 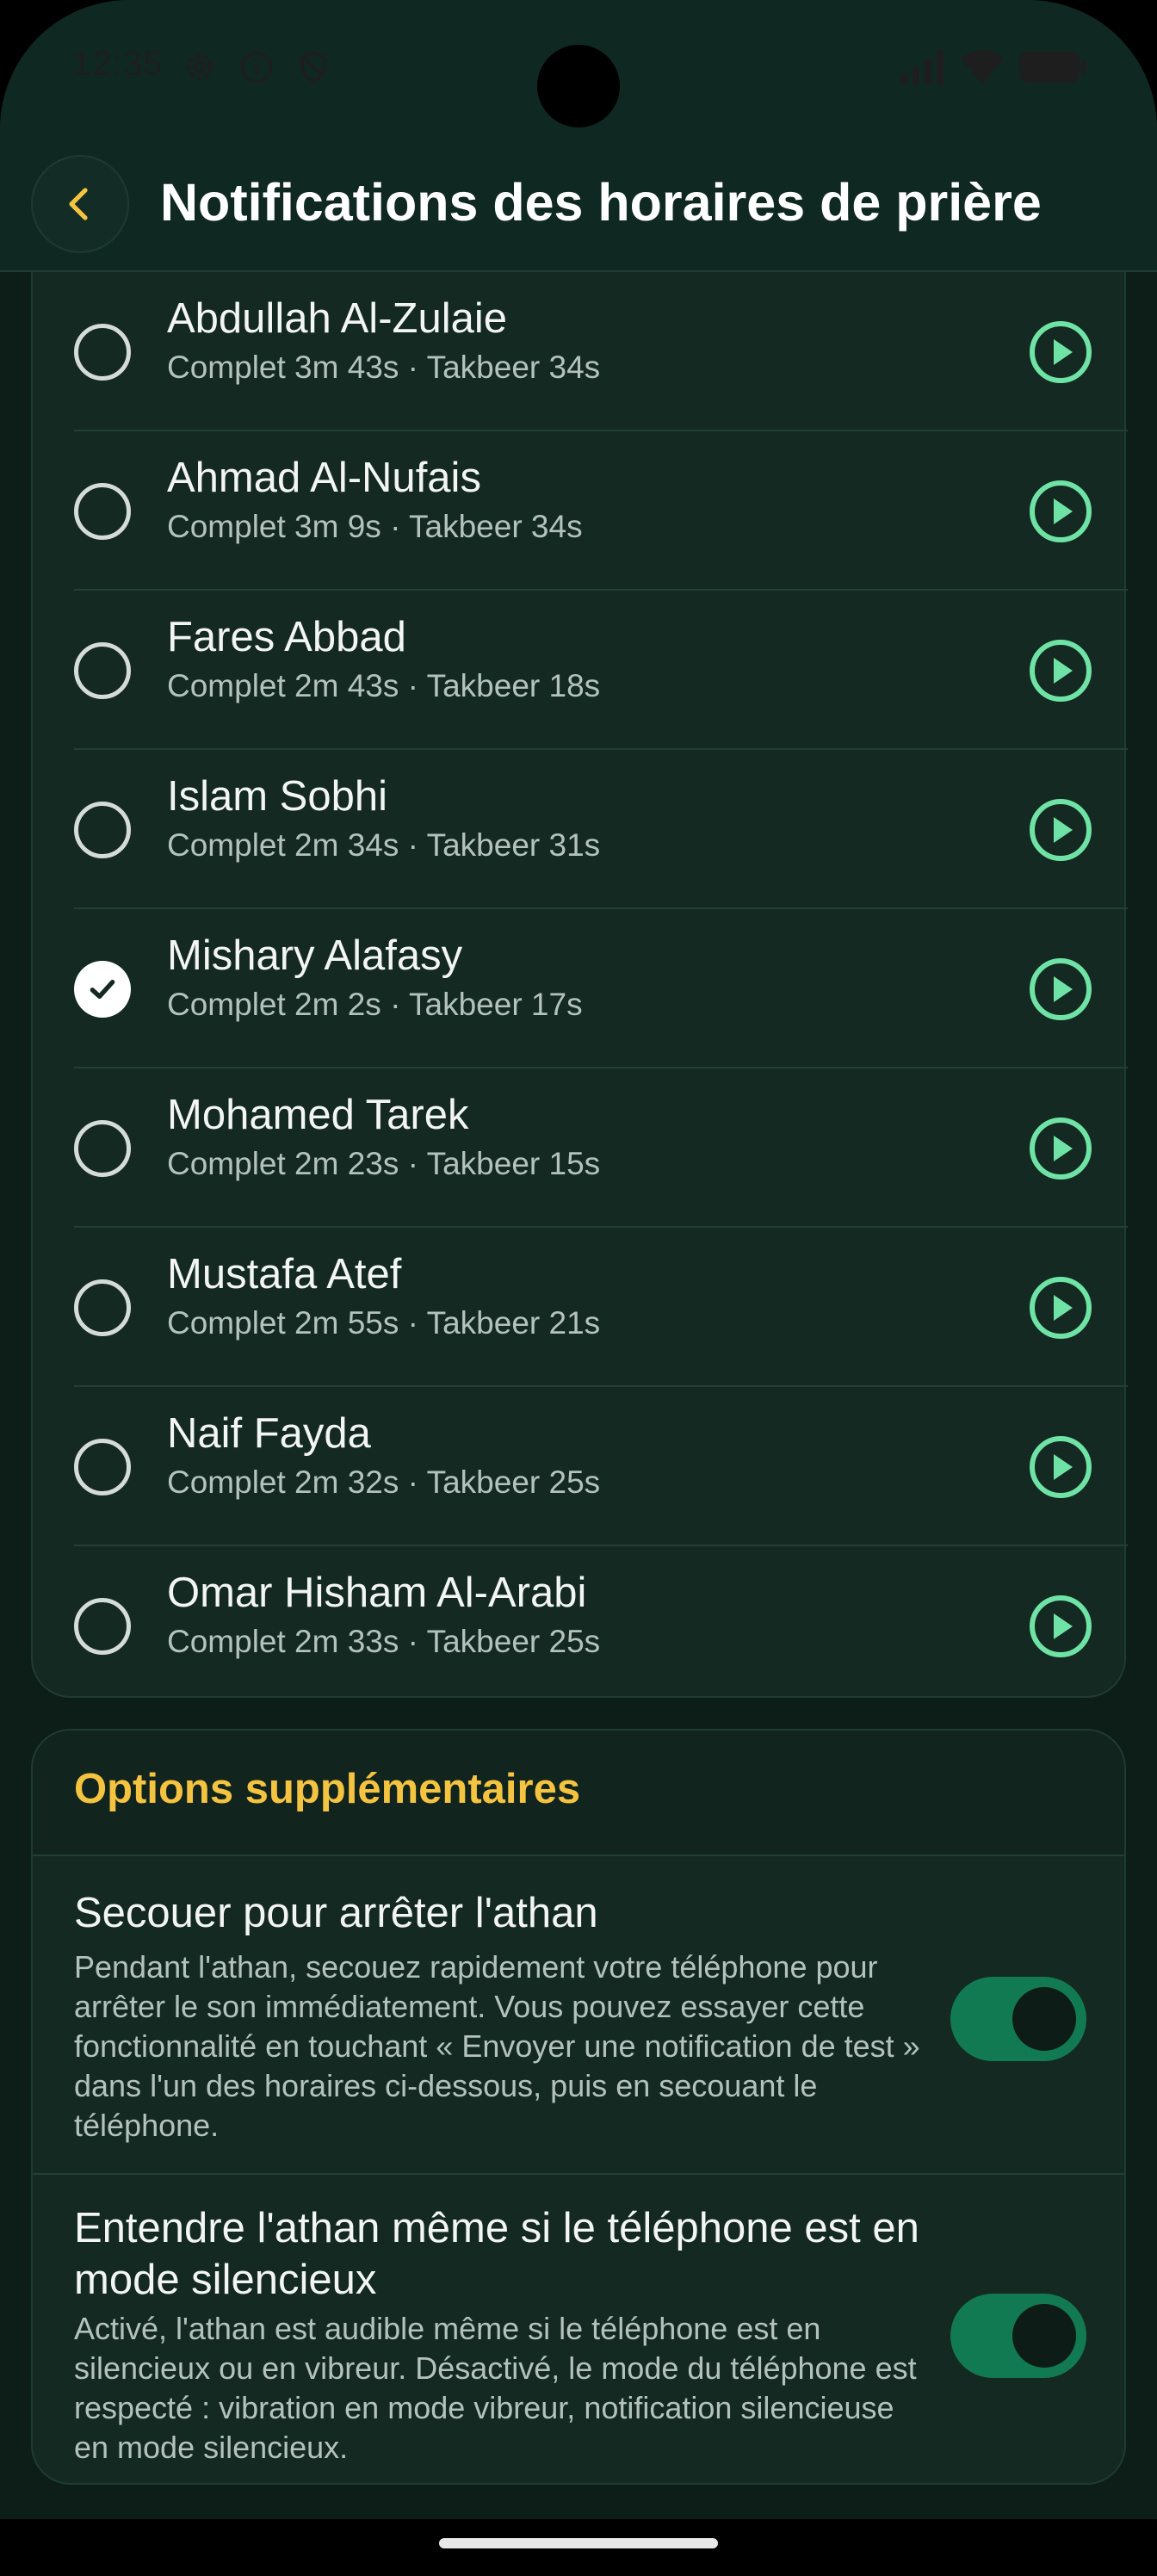 What do you see at coordinates (375, 1005) in the screenshot?
I see `reciter-duration: Complet 2m 2s · Takbeer 17s` at bounding box center [375, 1005].